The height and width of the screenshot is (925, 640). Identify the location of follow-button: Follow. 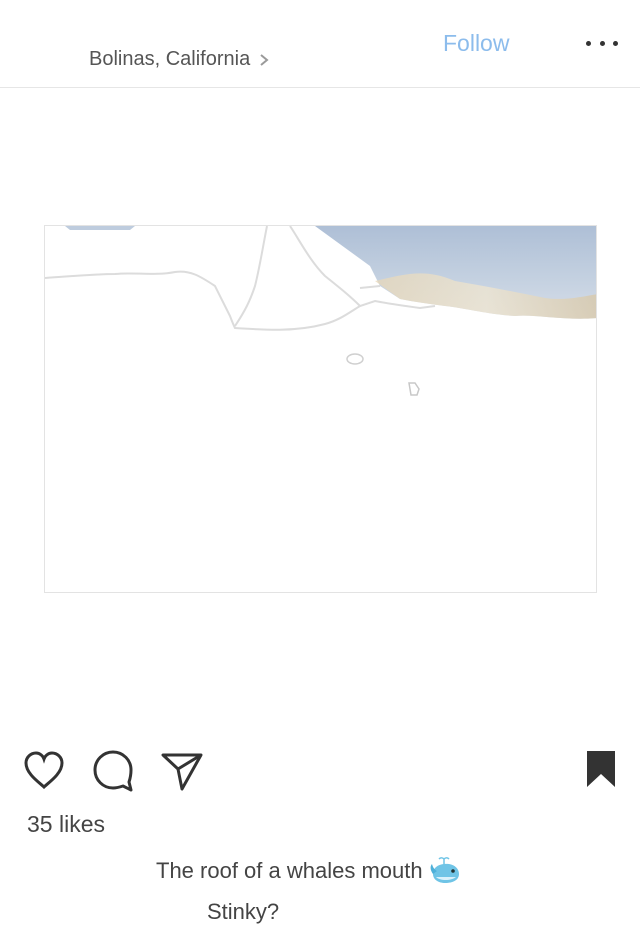
(476, 43).